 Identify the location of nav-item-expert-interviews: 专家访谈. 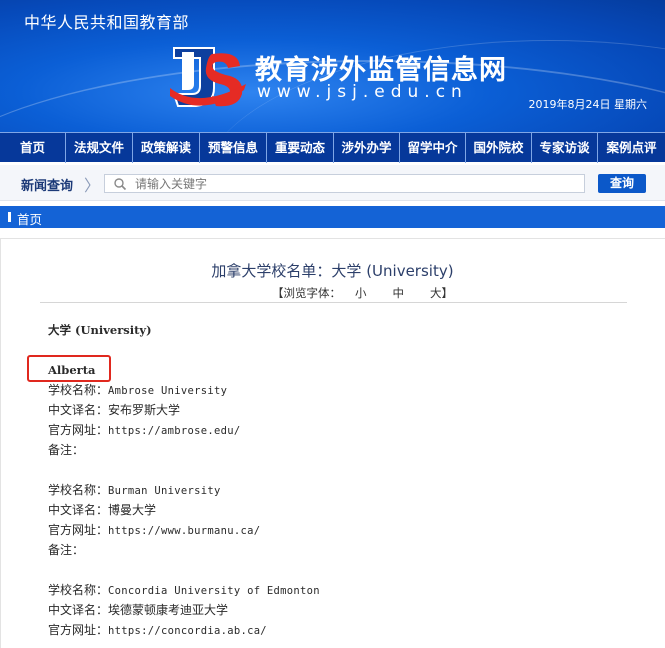
(565, 148).